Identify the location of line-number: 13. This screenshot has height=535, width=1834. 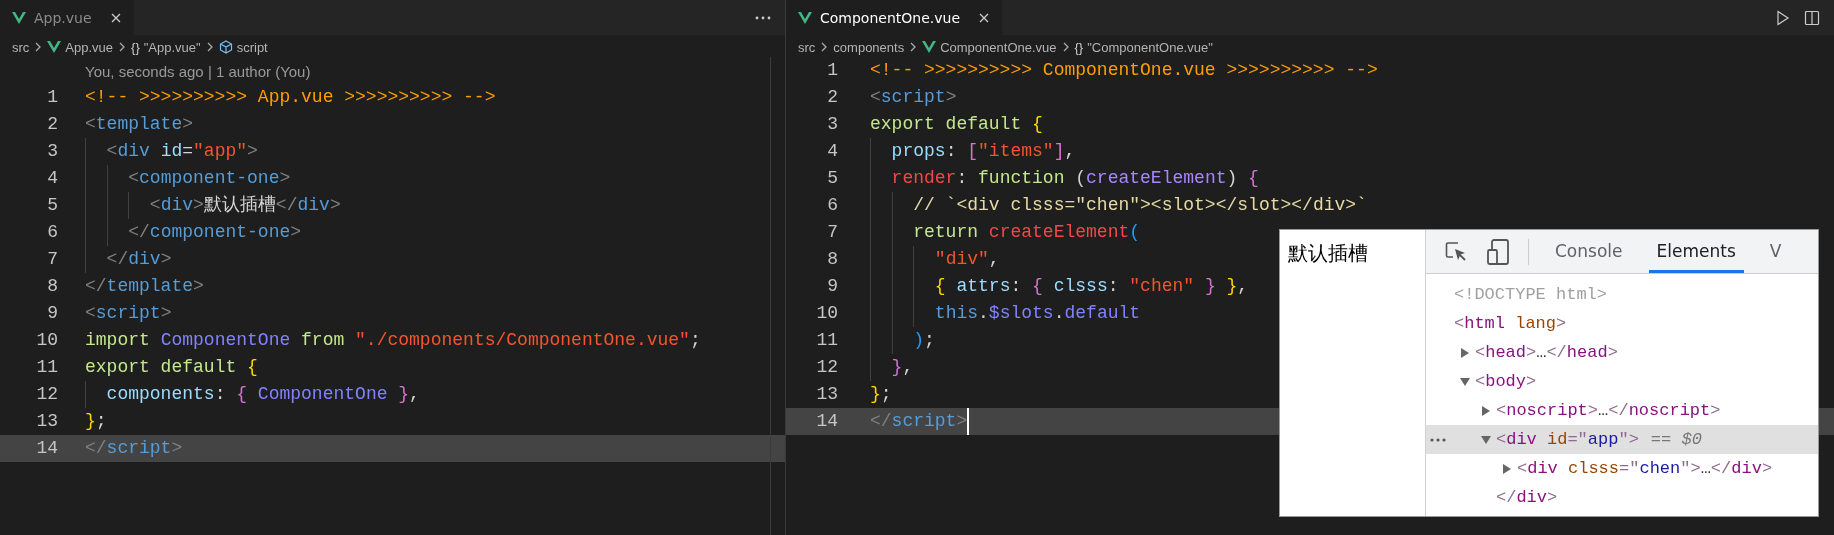
(47, 421).